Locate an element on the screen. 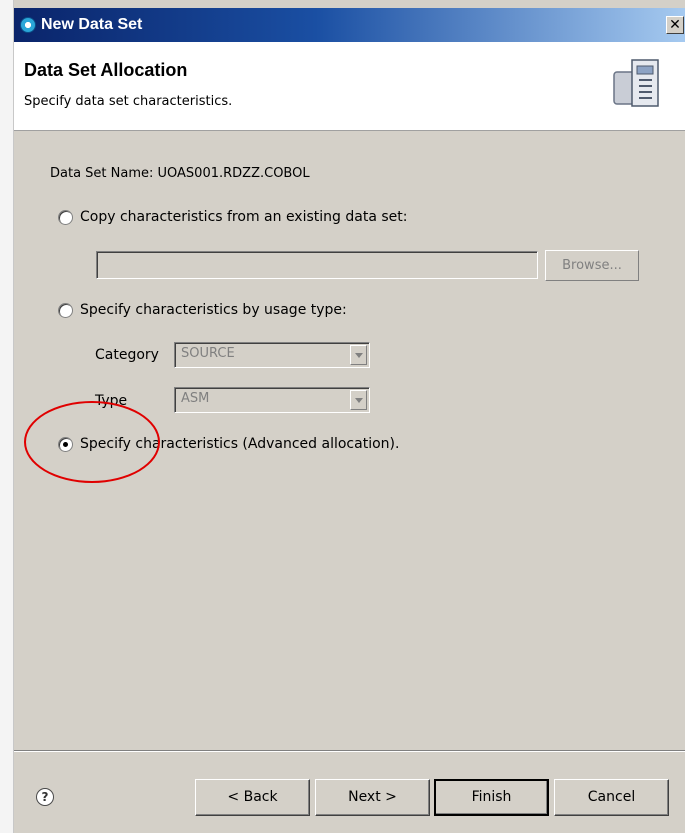 This screenshot has width=685, height=833. option-usage-type: Specify characteristics by usage type: is located at coordinates (202, 310).